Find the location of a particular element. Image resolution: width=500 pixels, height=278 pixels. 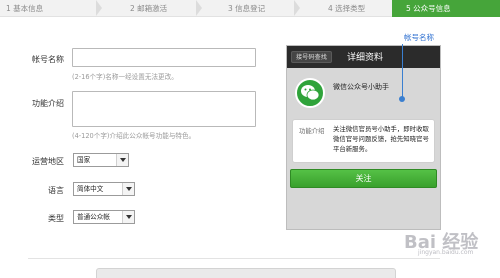

step-1: 1 基本信息 is located at coordinates (48, 8).